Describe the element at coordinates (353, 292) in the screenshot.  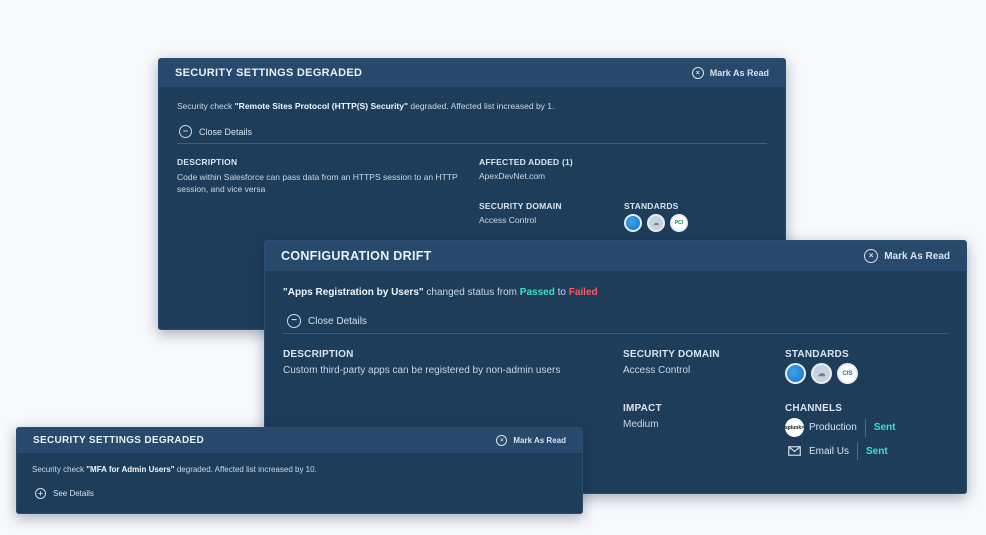
I see `message-check-name: "Apps Registration by Users"` at that location.